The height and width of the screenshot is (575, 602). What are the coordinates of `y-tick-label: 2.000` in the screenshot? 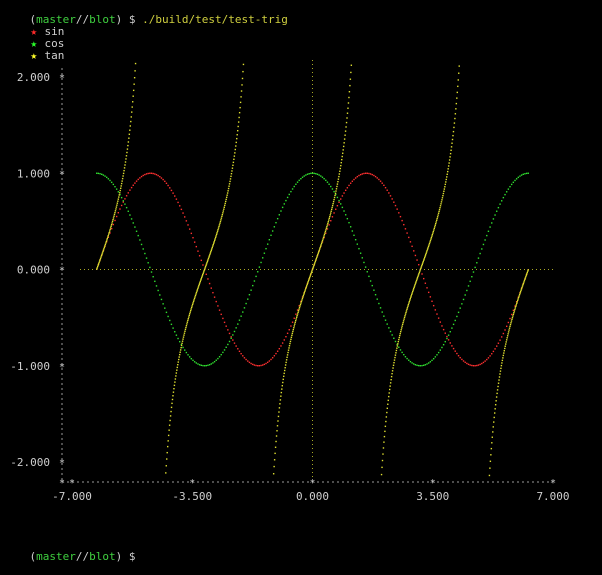 It's located at (33, 77).